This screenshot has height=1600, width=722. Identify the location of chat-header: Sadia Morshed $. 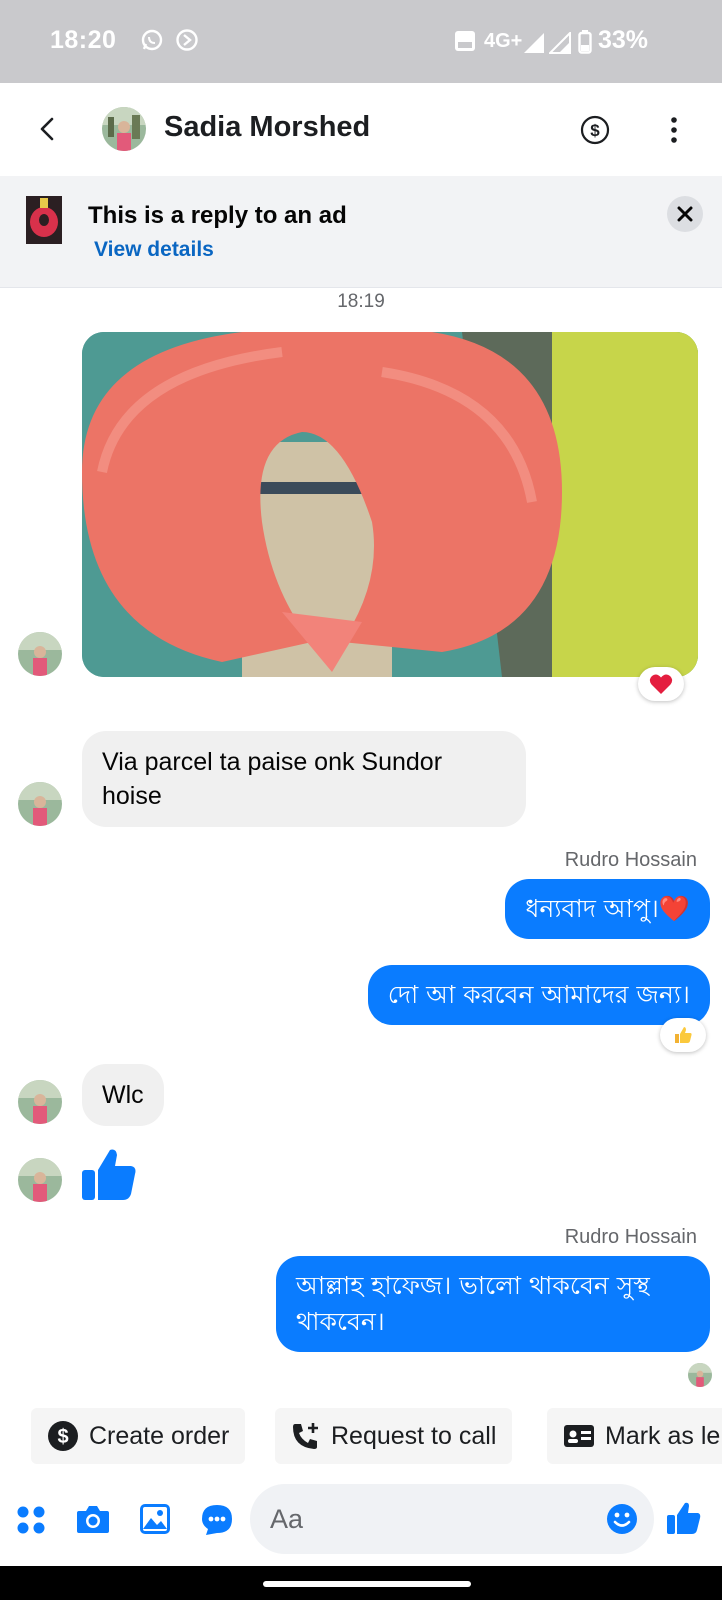
(361, 129).